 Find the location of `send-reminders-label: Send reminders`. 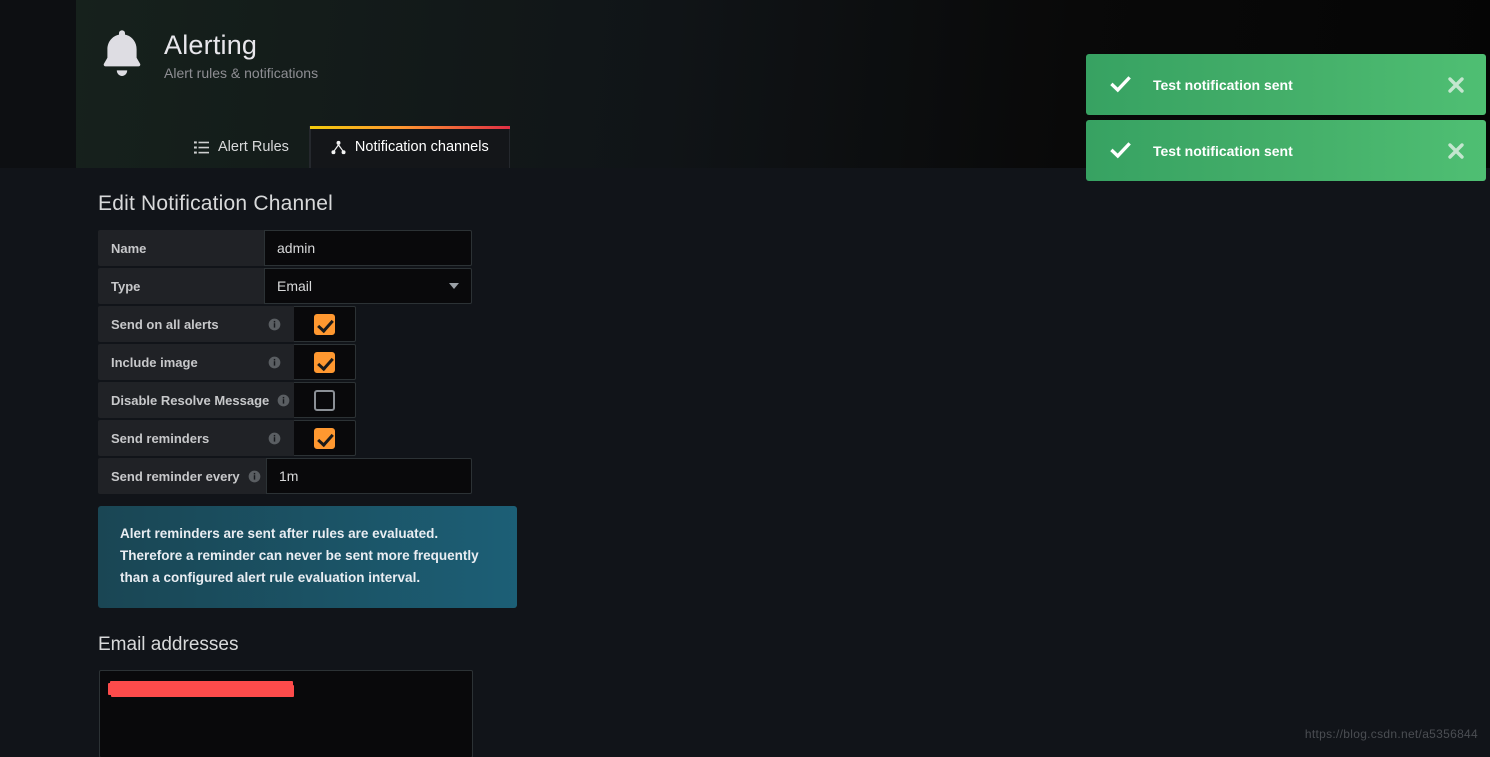

send-reminders-label: Send reminders is located at coordinates (196, 438).